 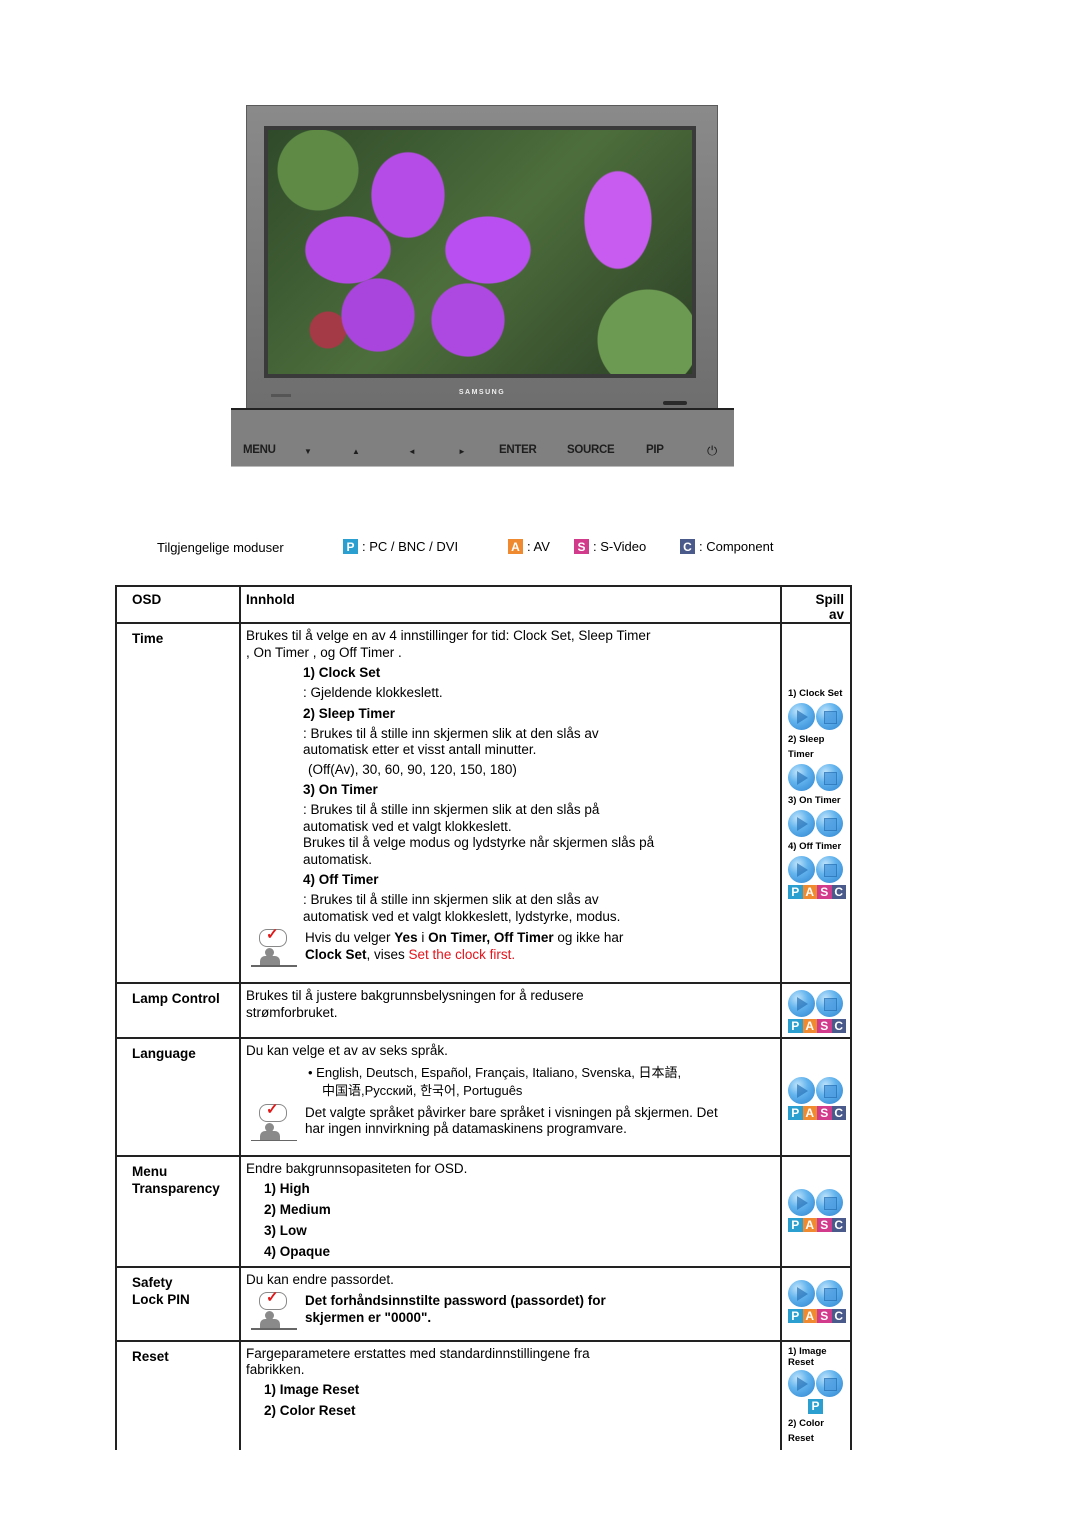 I want to click on osd-name: Safety Lock PIN, so click(x=178, y=1303).